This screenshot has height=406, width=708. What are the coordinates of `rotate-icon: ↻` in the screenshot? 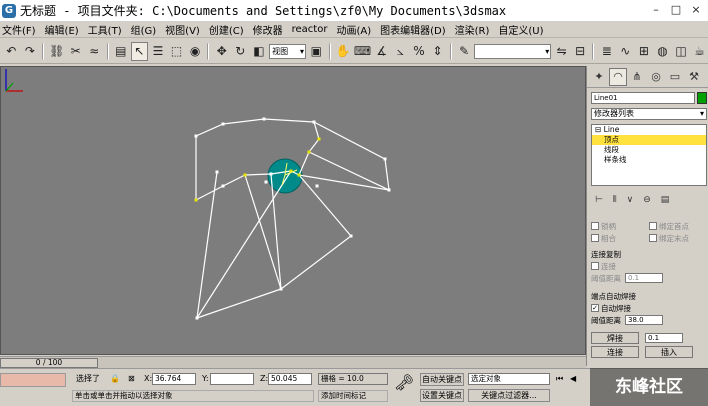 It's located at (240, 51).